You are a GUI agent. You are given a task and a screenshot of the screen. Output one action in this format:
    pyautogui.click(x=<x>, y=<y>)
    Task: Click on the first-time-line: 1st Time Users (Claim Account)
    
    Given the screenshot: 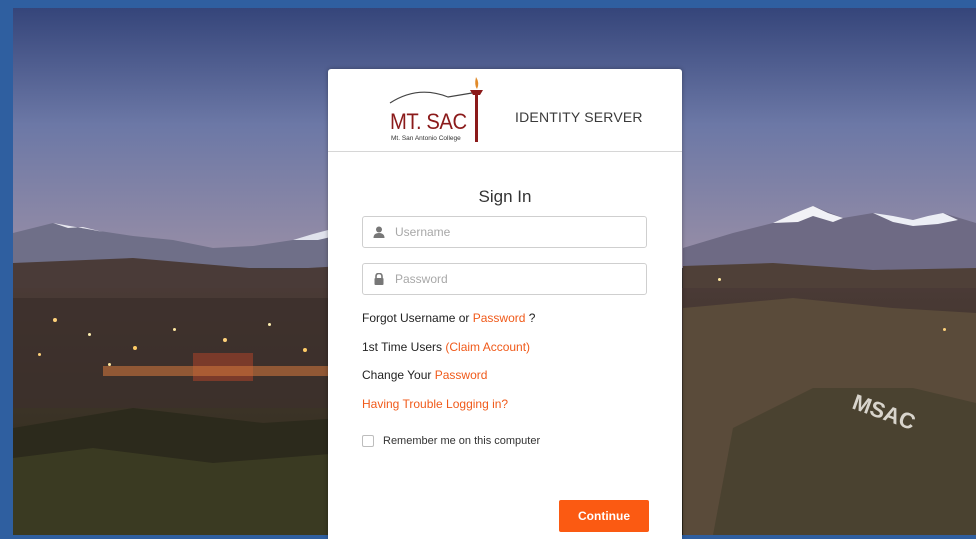 What is the action you would take?
    pyautogui.click(x=446, y=347)
    